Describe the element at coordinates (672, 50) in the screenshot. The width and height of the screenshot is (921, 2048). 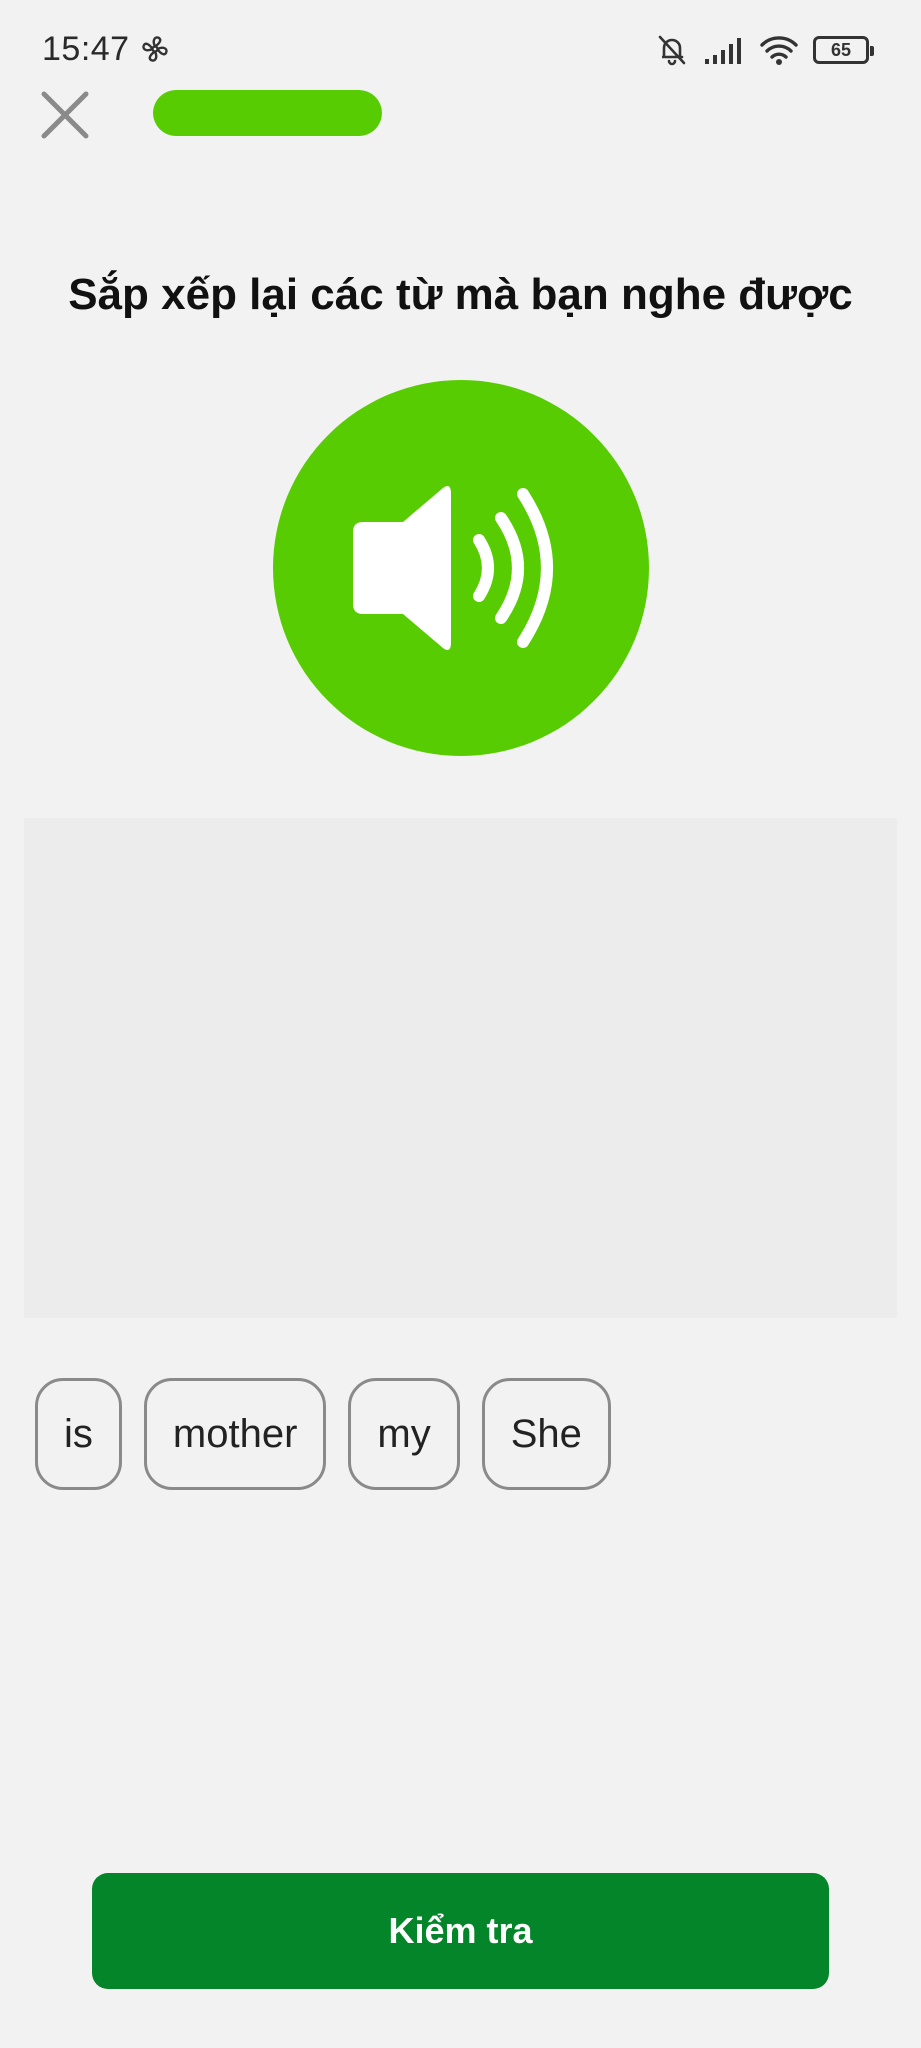
I see `bell-off-icon` at that location.